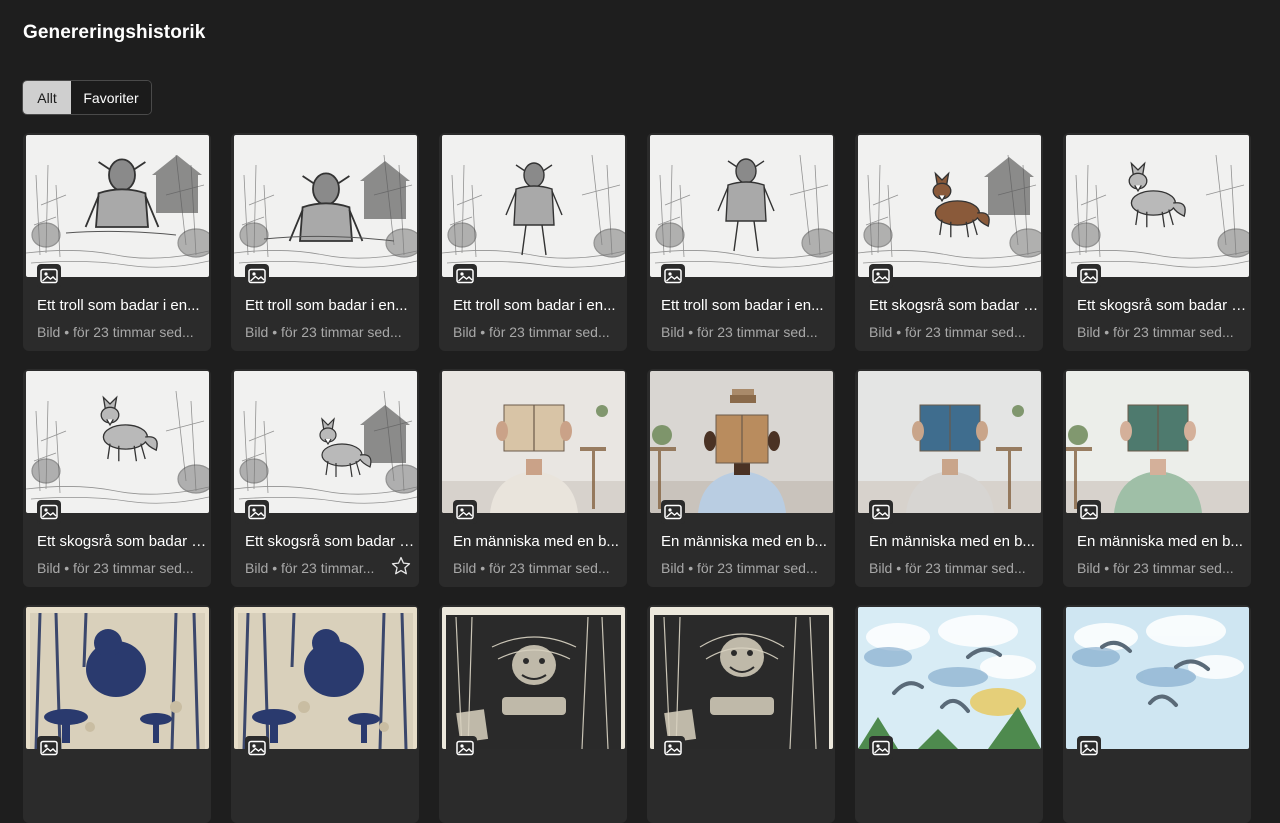 The image size is (1280, 823). I want to click on filter-tabs: Allt Favoriter, so click(87, 97).